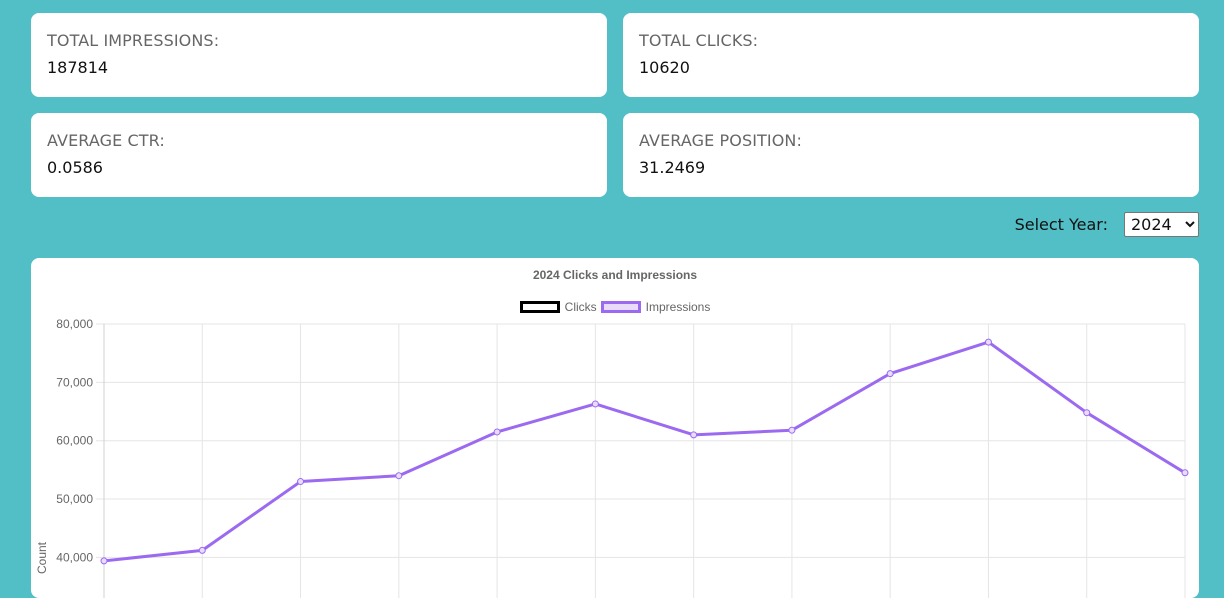  I want to click on y-tick-label: 70,000, so click(74, 382).